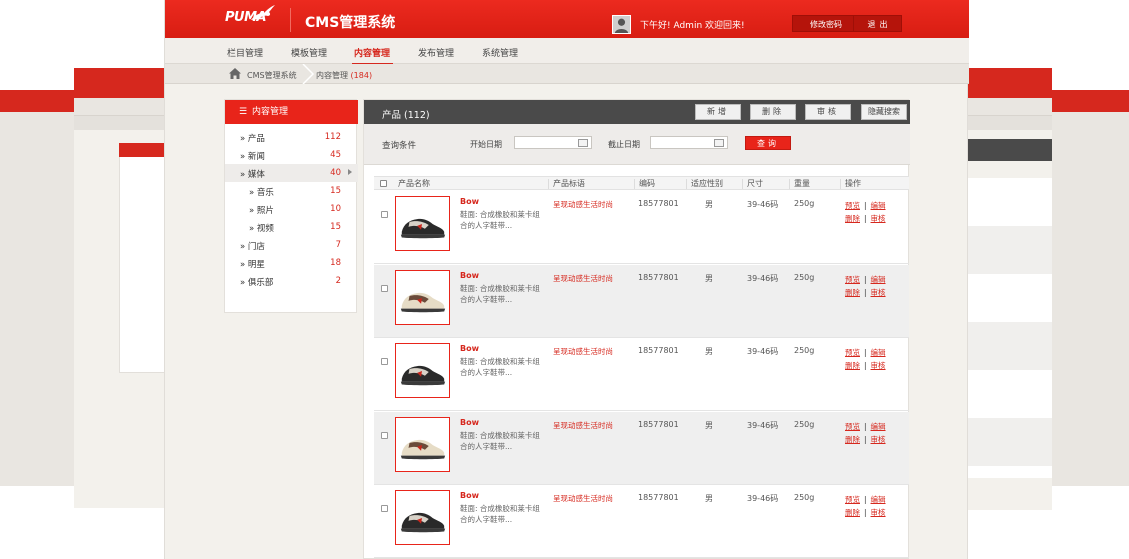 The width and height of the screenshot is (1129, 559). What do you see at coordinates (500, 52) in the screenshot?
I see `nav-item-system-manage: 系统管理` at bounding box center [500, 52].